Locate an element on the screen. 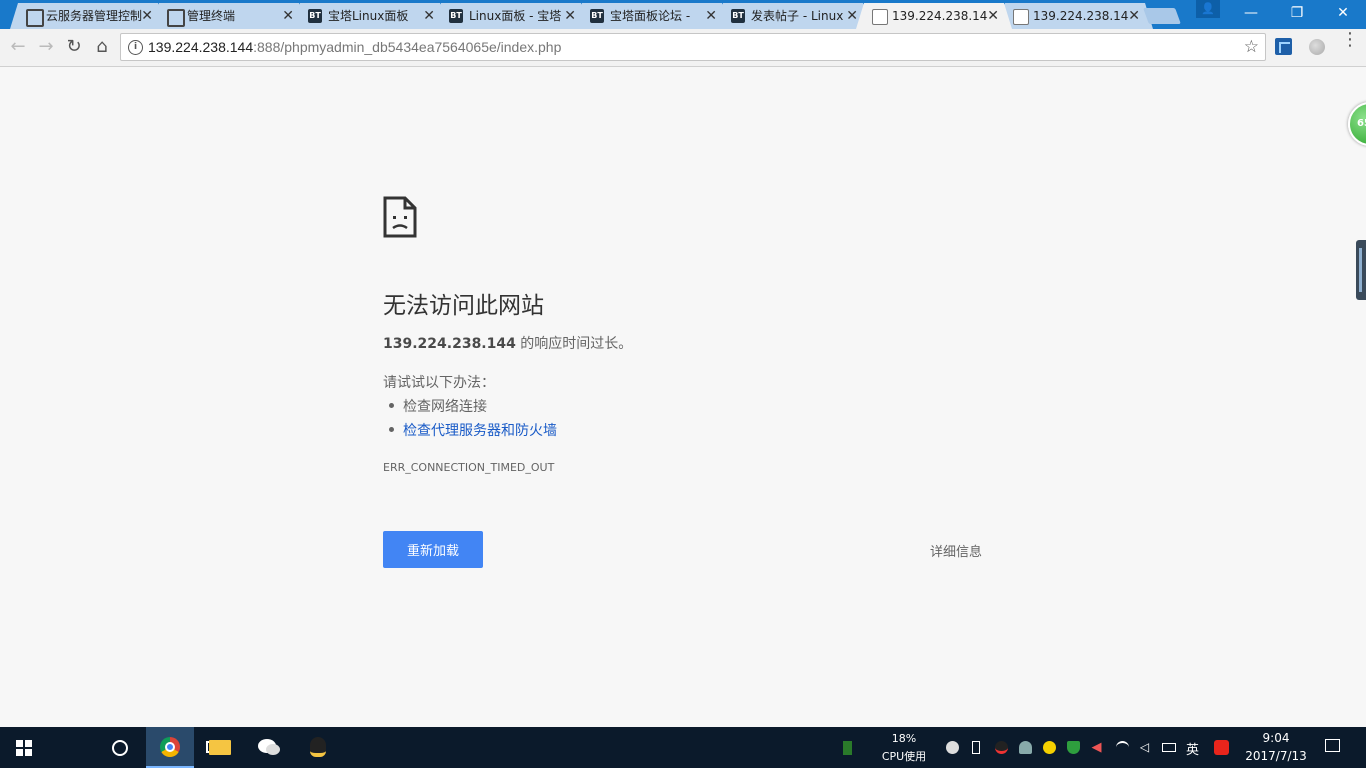 The height and width of the screenshot is (768, 1366). battery-icon is located at coordinates (1169, 747).